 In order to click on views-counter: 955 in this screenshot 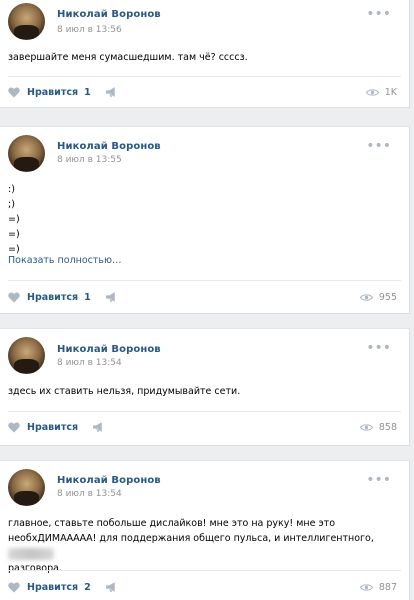, I will do `click(378, 297)`.